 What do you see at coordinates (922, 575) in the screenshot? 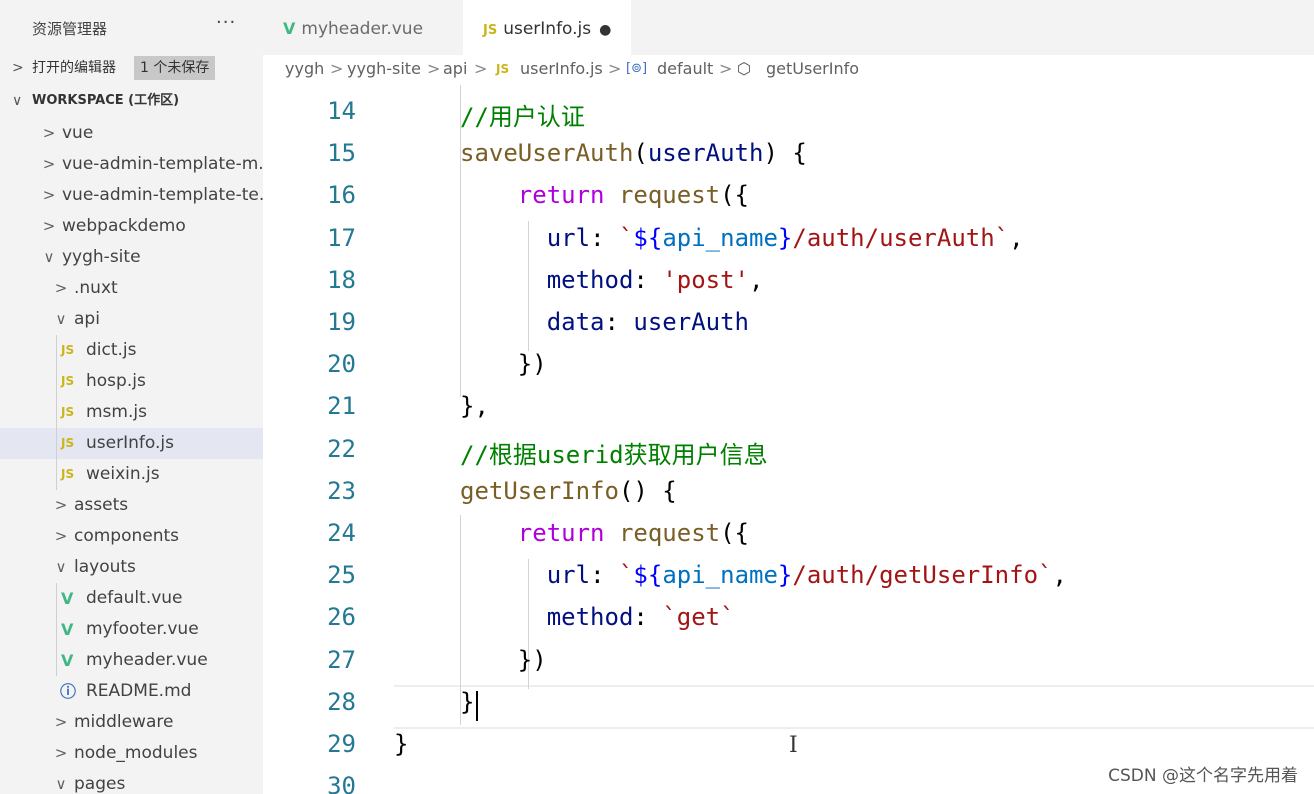
I see `code-token: /auth/getUserInfo`` at bounding box center [922, 575].